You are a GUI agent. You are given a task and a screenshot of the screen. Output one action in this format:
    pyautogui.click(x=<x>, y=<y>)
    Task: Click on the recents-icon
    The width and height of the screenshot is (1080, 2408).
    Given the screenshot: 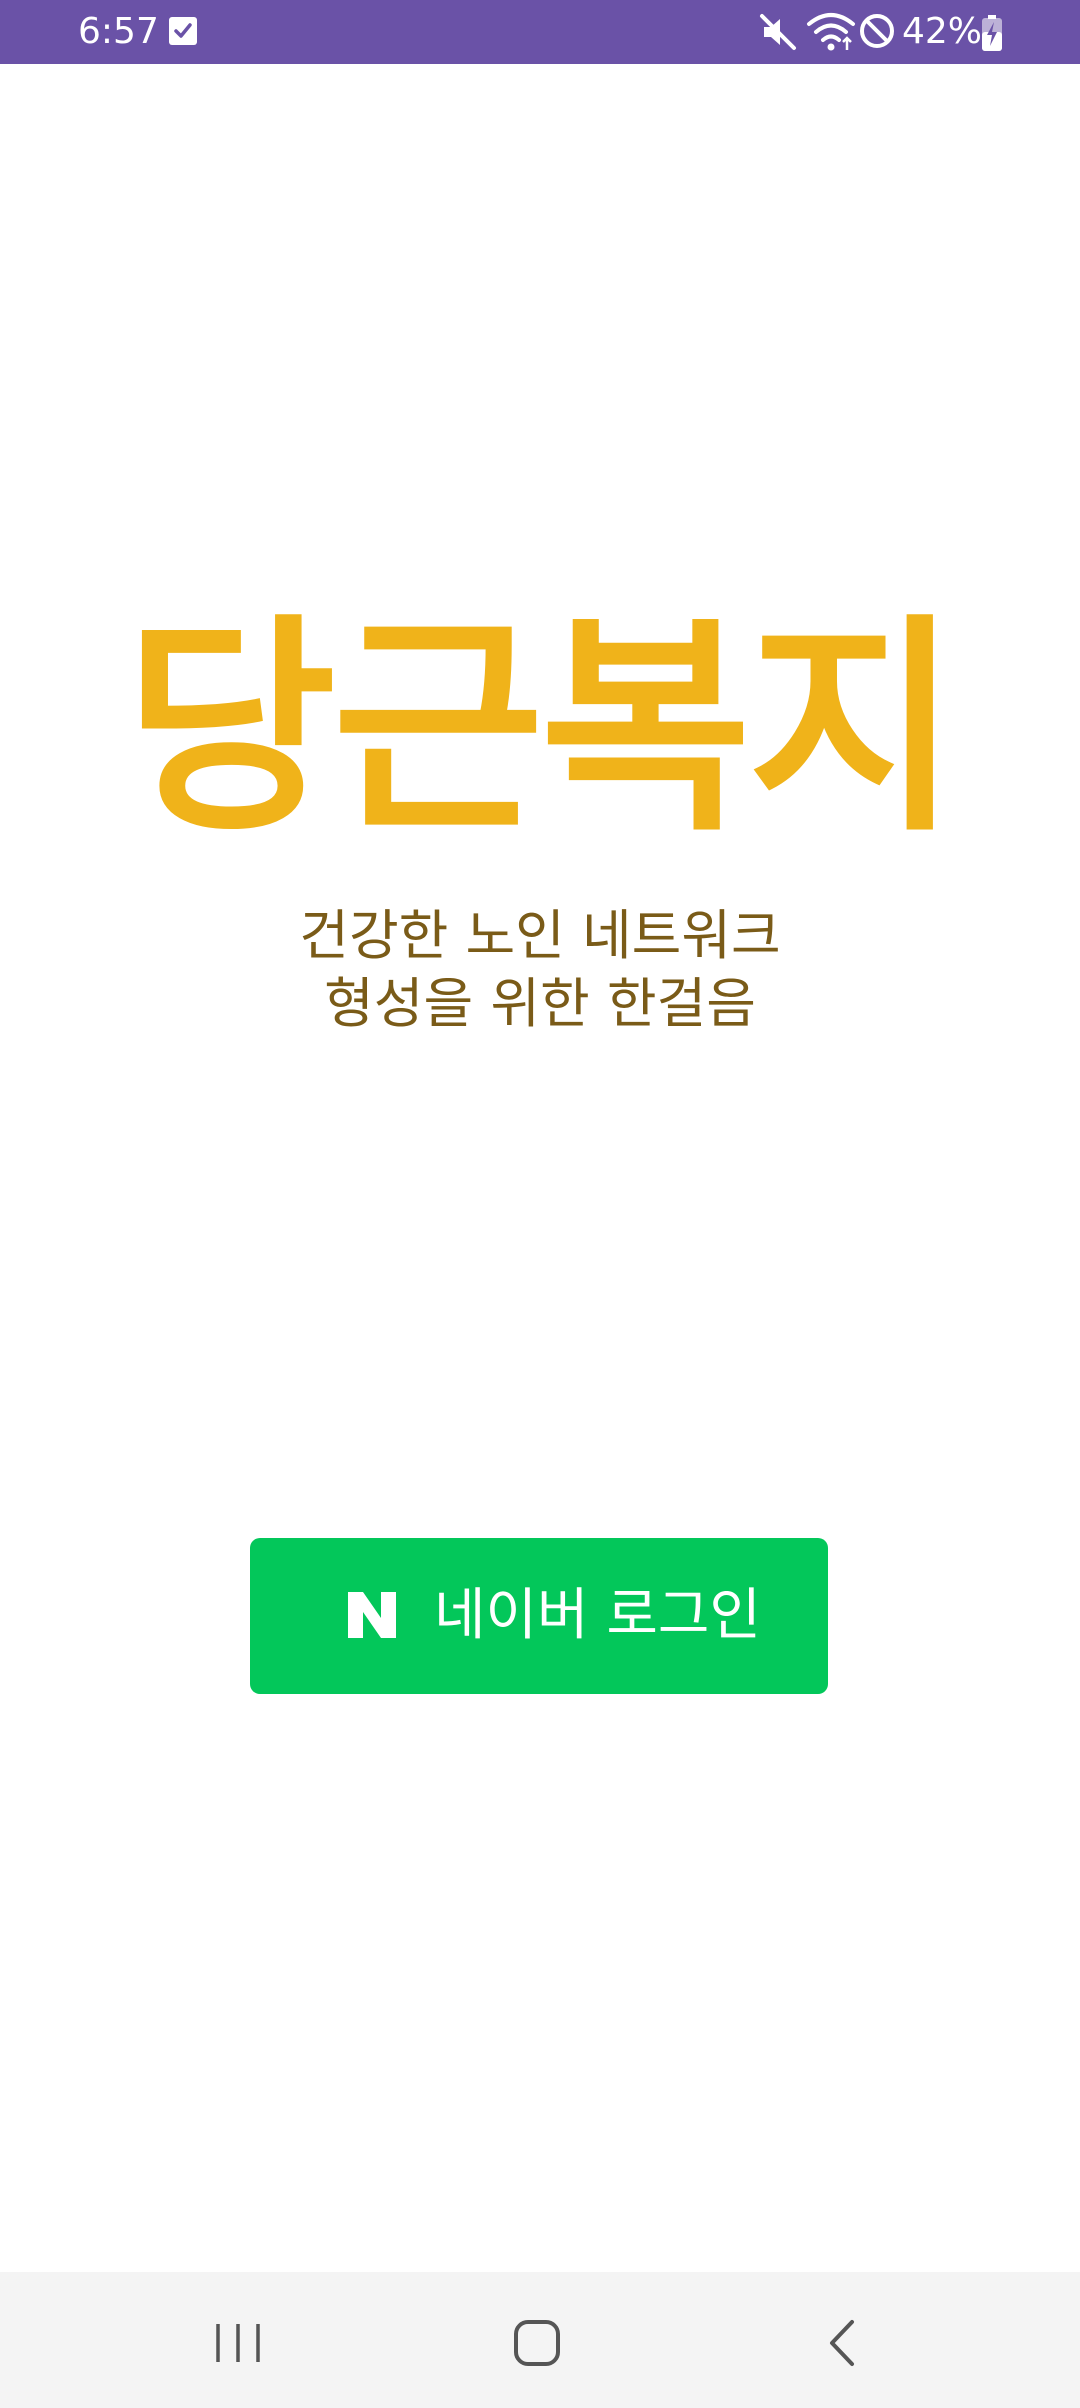 What is the action you would take?
    pyautogui.click(x=238, y=2343)
    